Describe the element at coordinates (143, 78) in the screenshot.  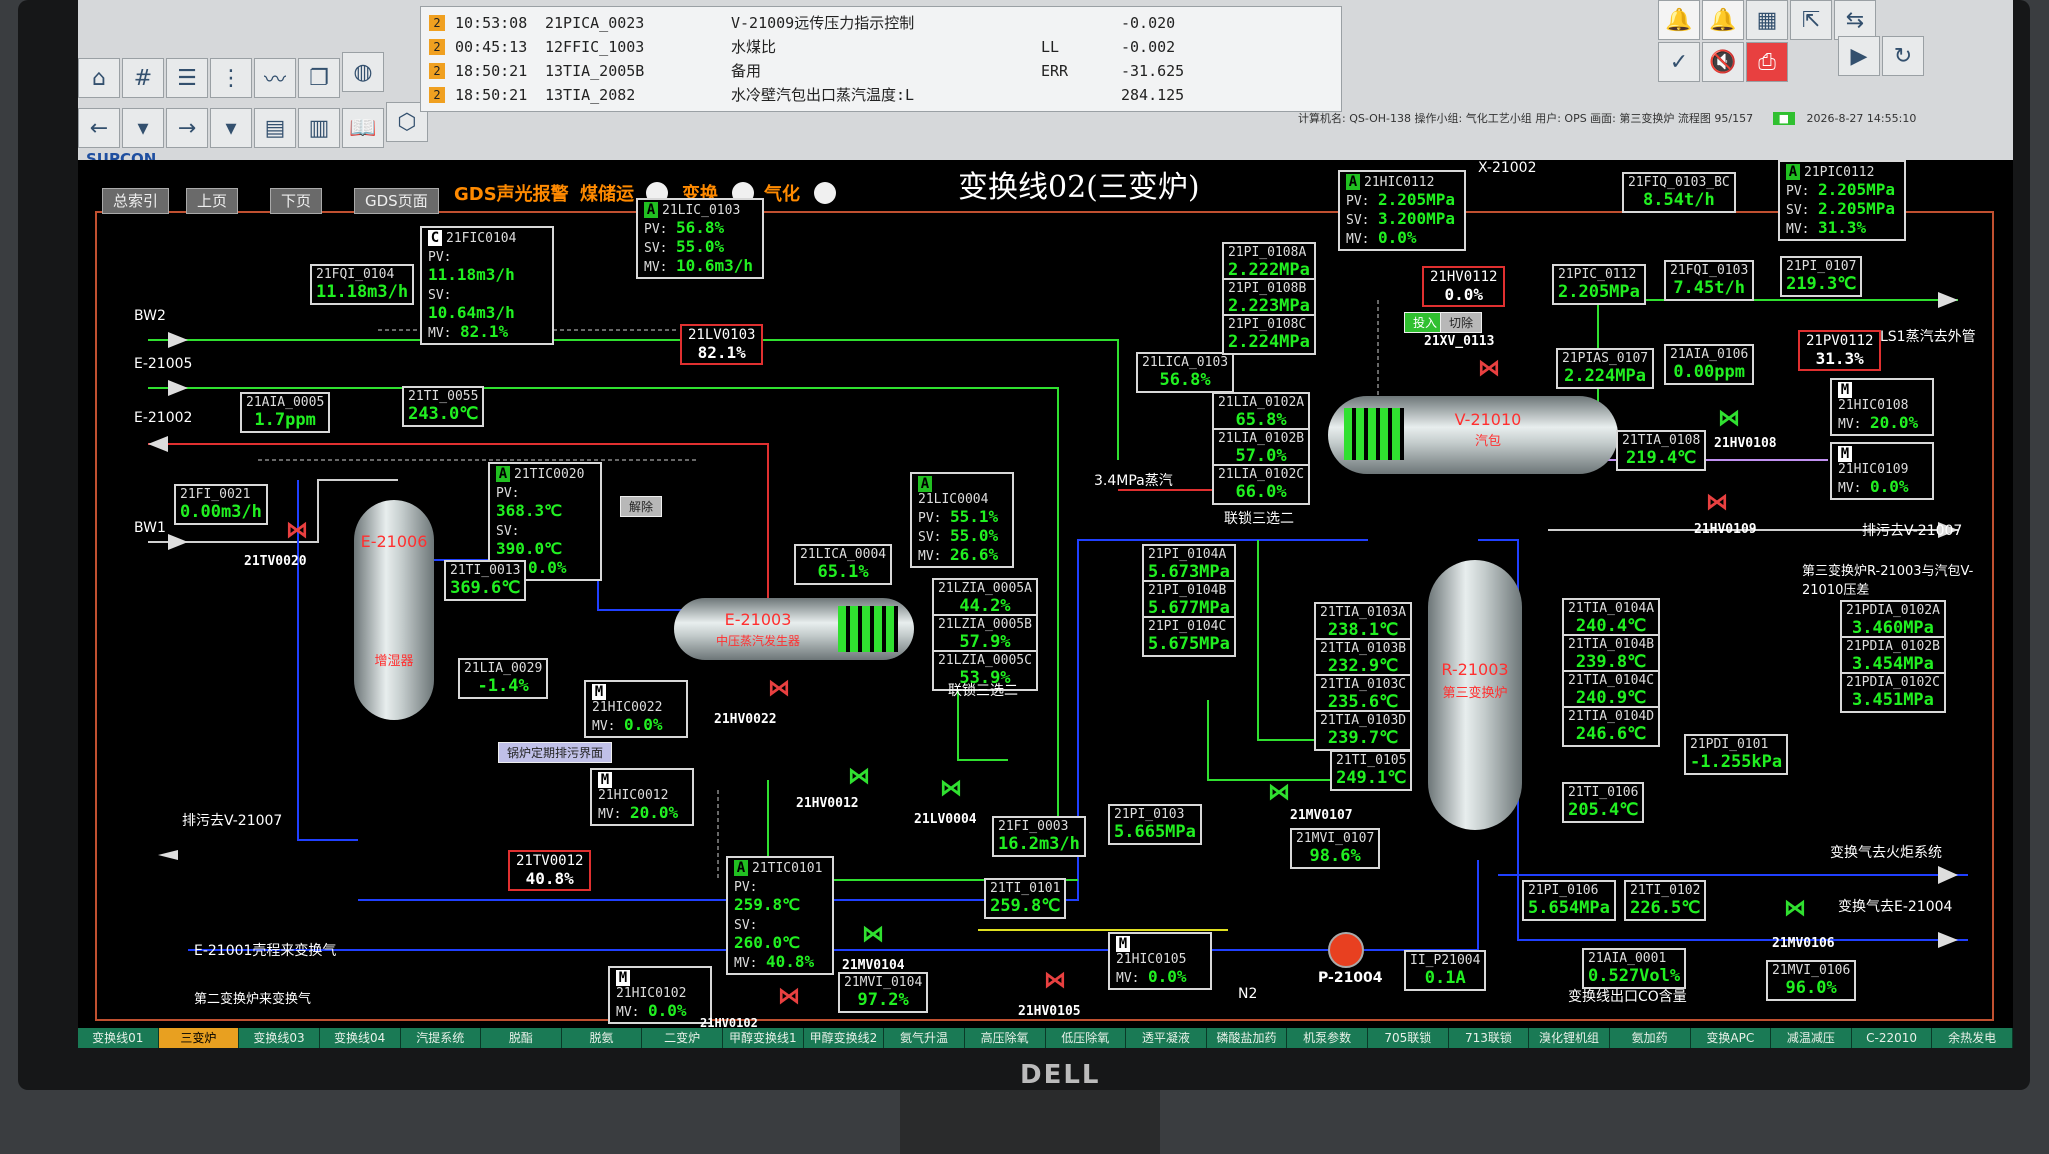
I see `grid-icon: #` at that location.